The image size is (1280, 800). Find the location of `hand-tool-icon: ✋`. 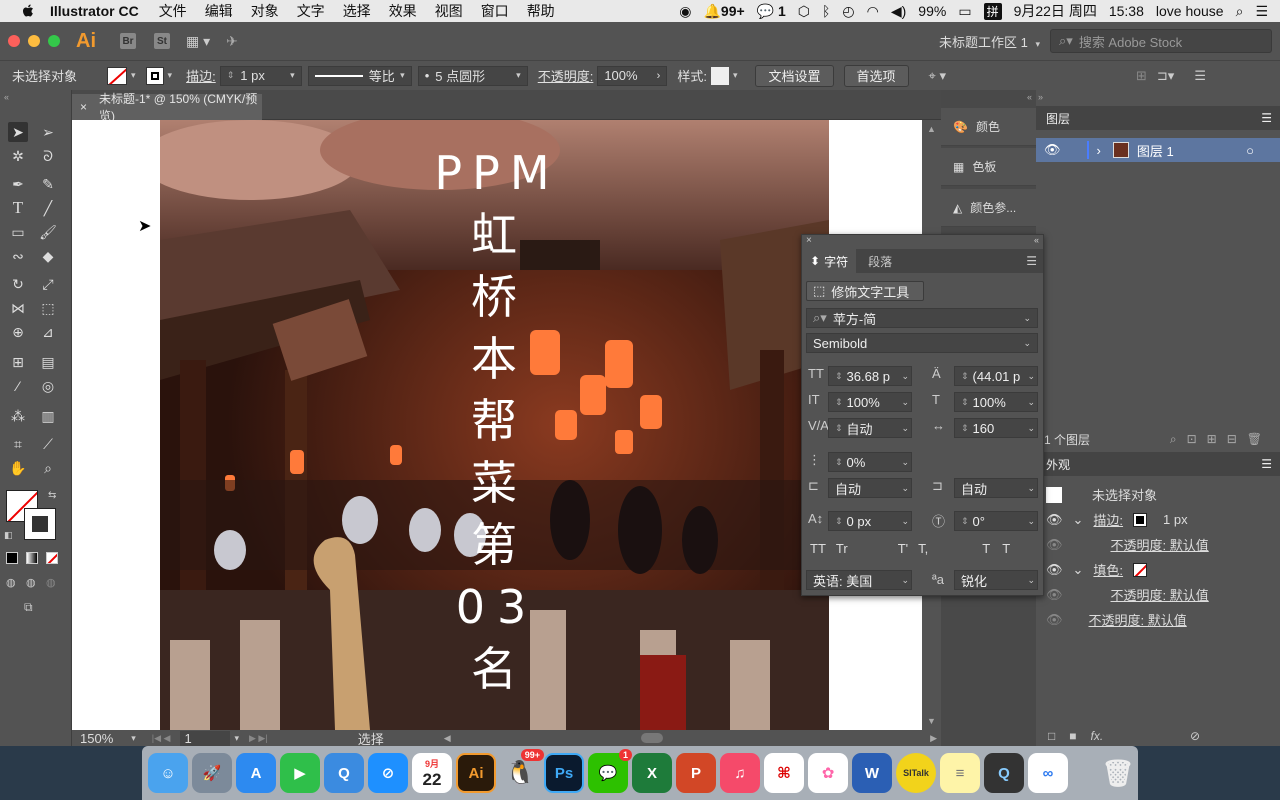

hand-tool-icon: ✋ is located at coordinates (18, 468).